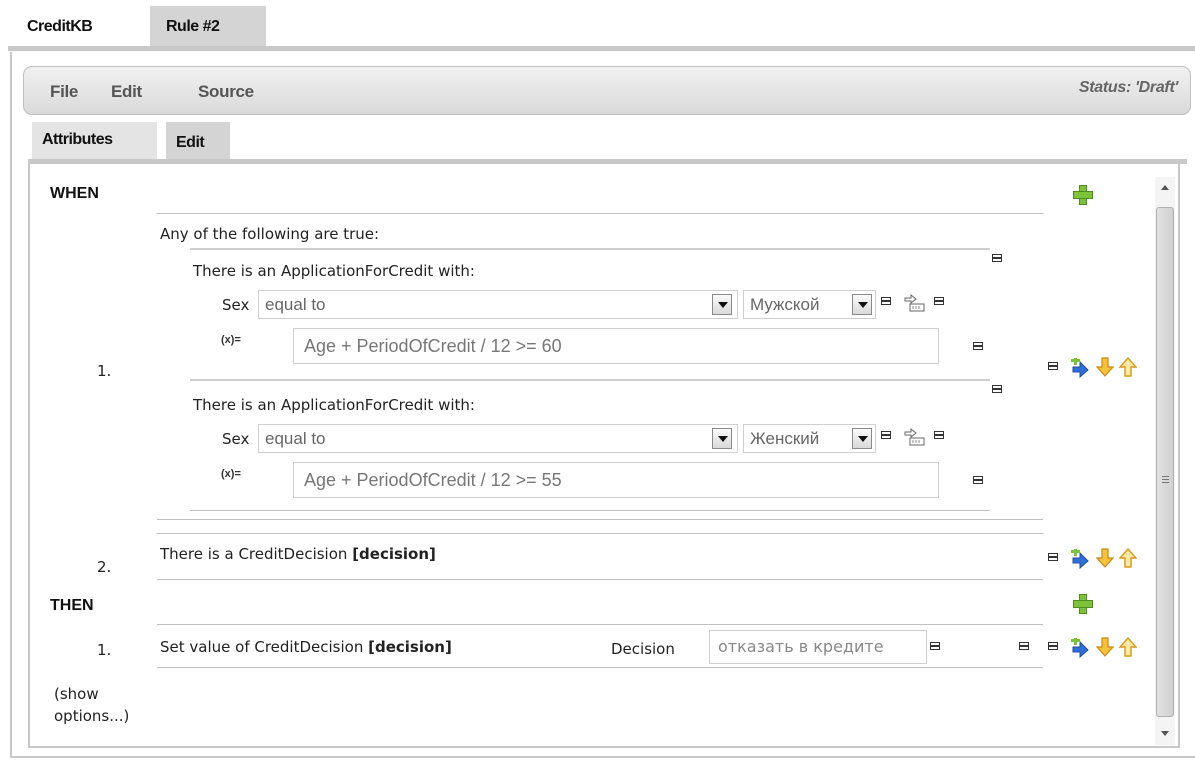 This screenshot has height=760, width=1195. What do you see at coordinates (94, 141) in the screenshot?
I see `tab-attributes: Attributes` at bounding box center [94, 141].